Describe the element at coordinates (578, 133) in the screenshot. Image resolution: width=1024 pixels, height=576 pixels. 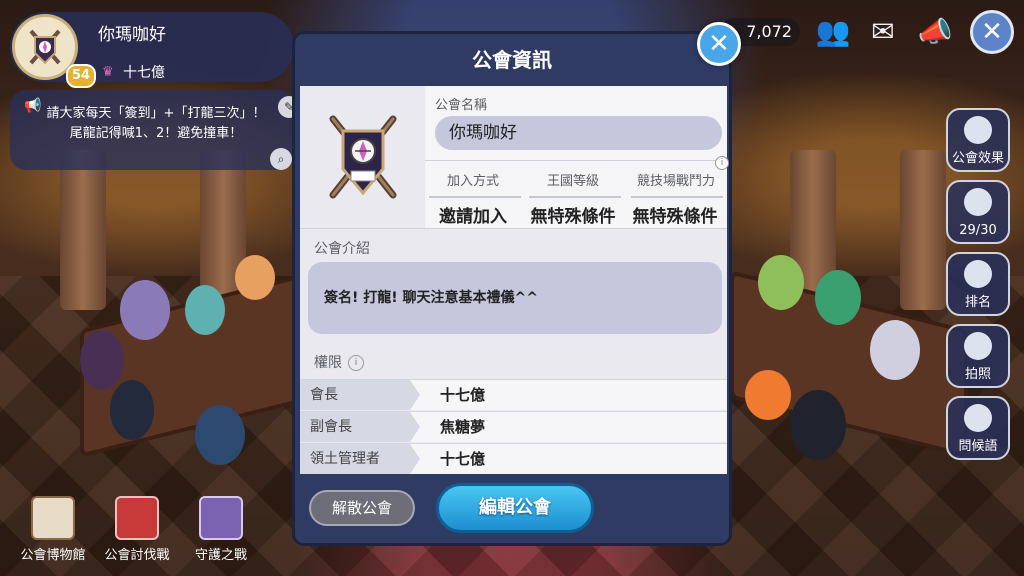
I see `guild-name-field: 你瑪咖好` at that location.